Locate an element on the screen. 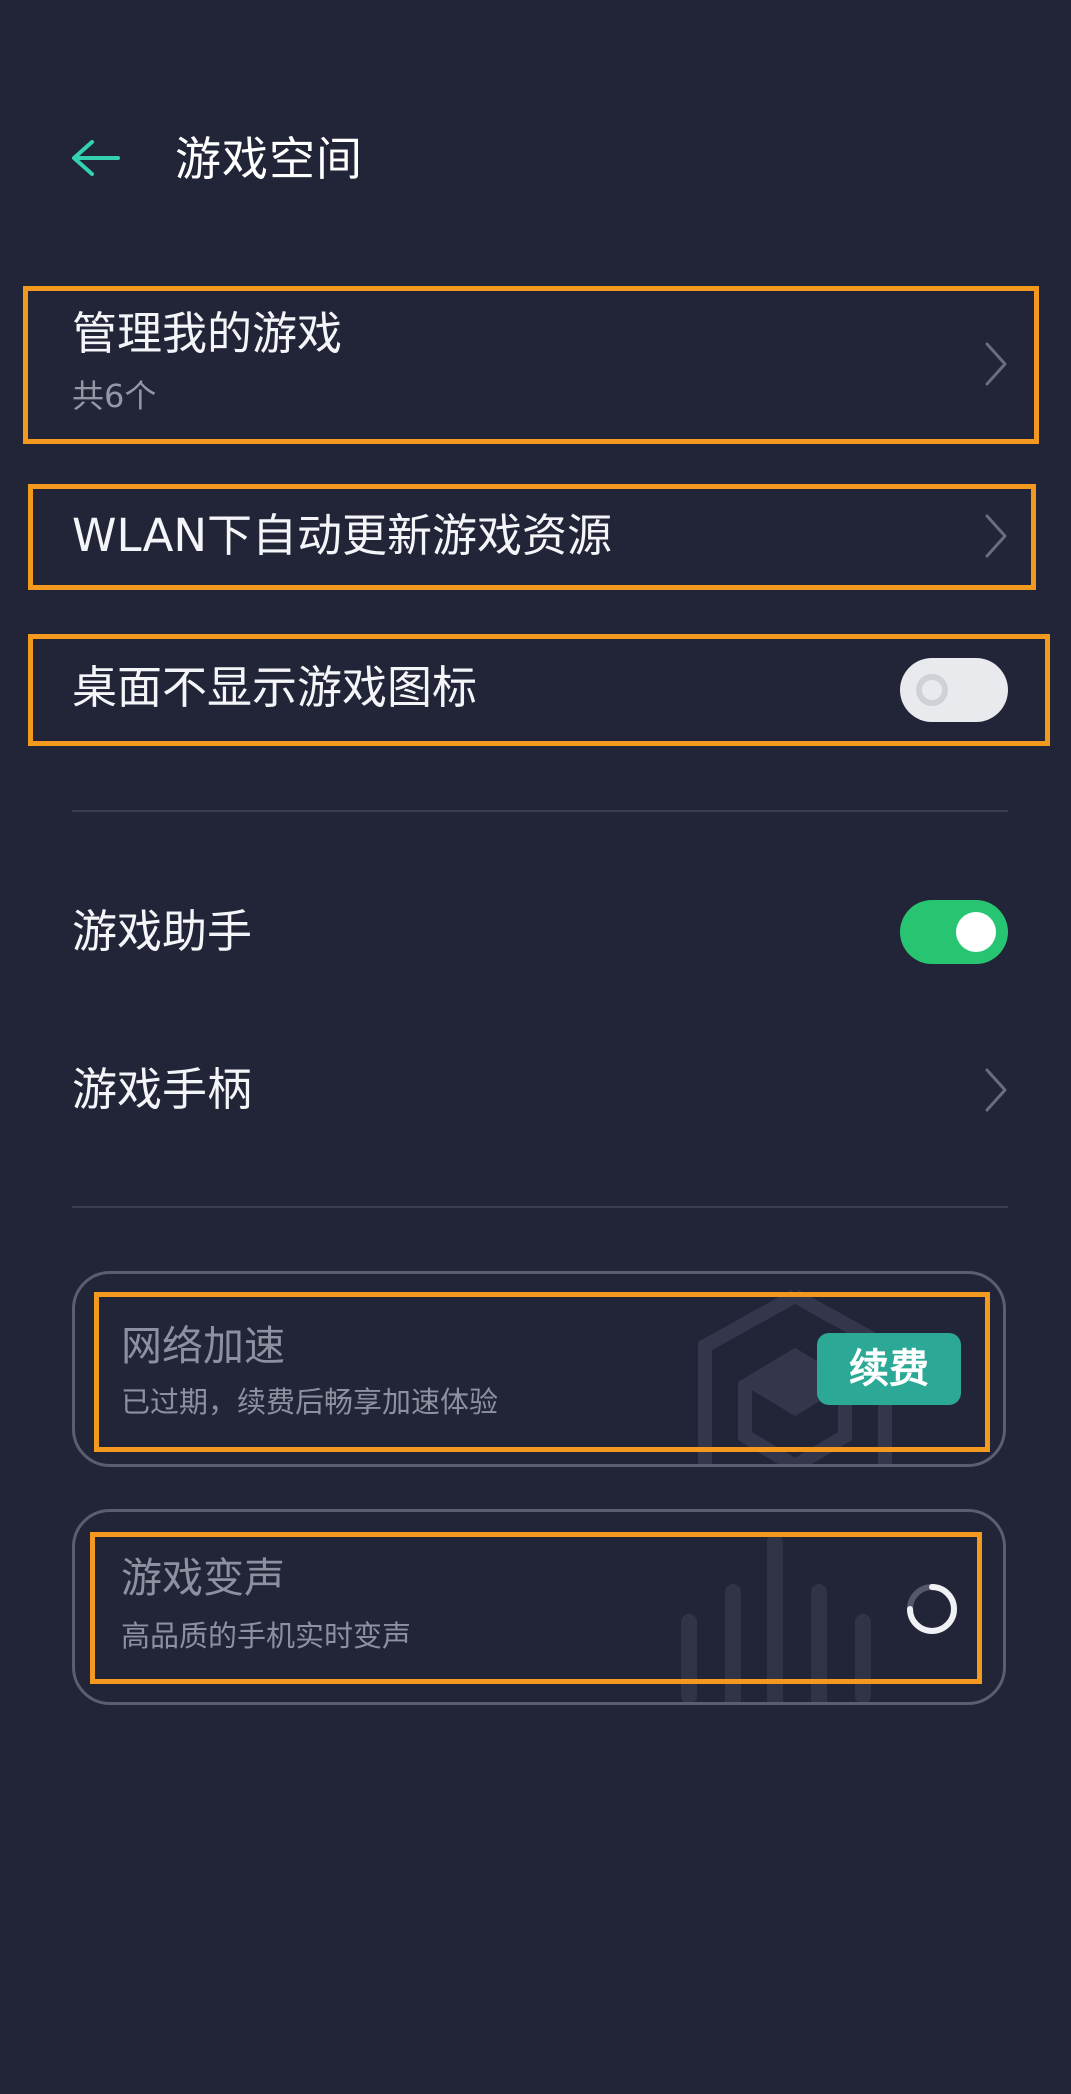 Image resolution: width=1071 pixels, height=2094 pixels. page-title: 游戏空间 is located at coordinates (269, 159).